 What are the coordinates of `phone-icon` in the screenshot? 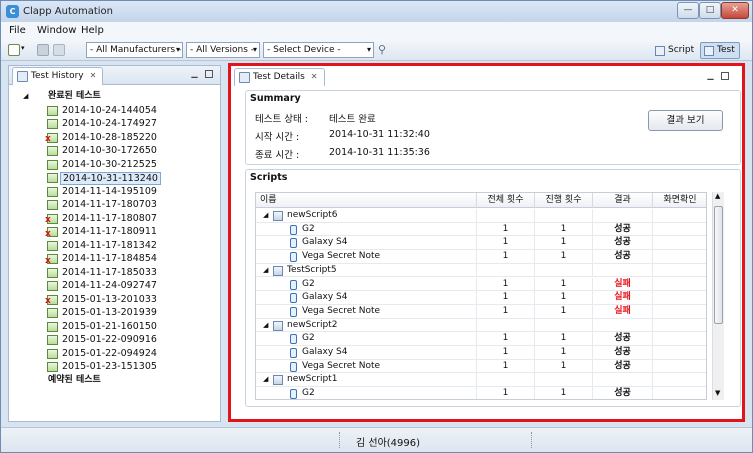 It's located at (293, 353).